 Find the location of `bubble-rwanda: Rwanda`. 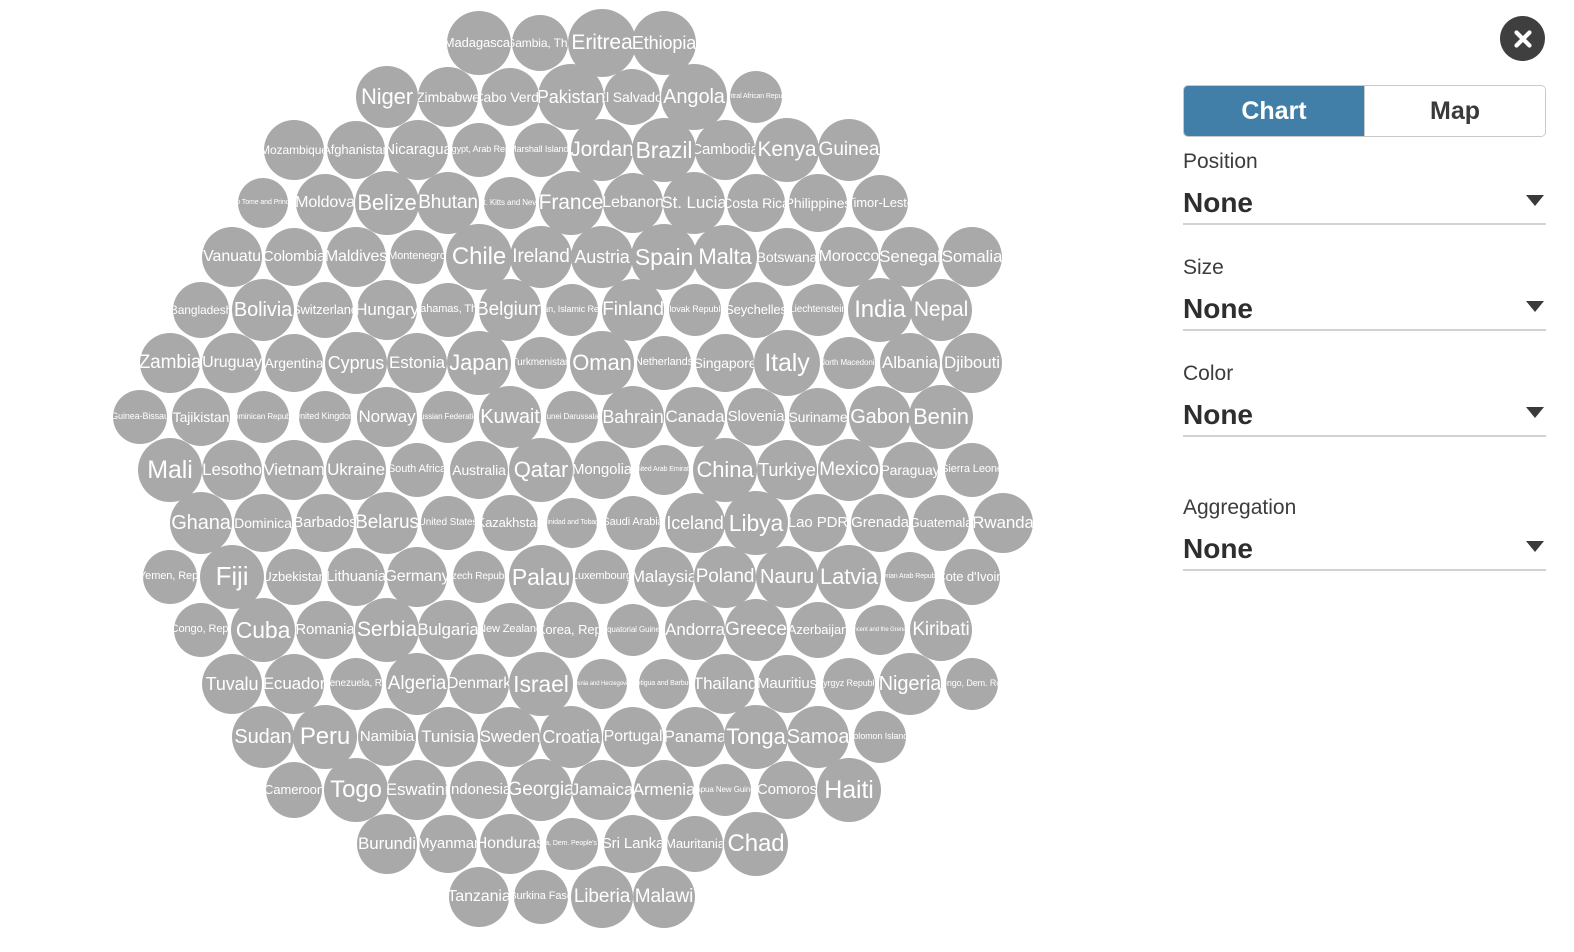

bubble-rwanda: Rwanda is located at coordinates (1003, 523).